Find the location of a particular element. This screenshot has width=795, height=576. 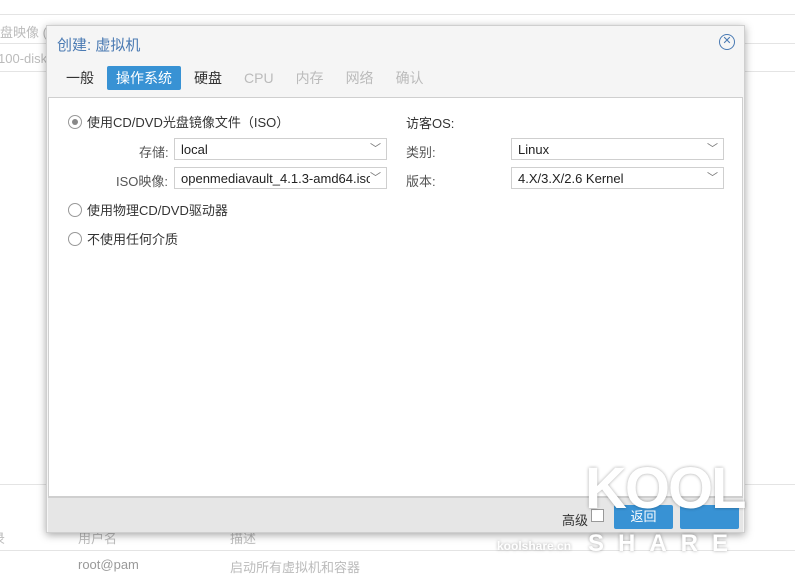

type-value: Linux is located at coordinates (534, 149).